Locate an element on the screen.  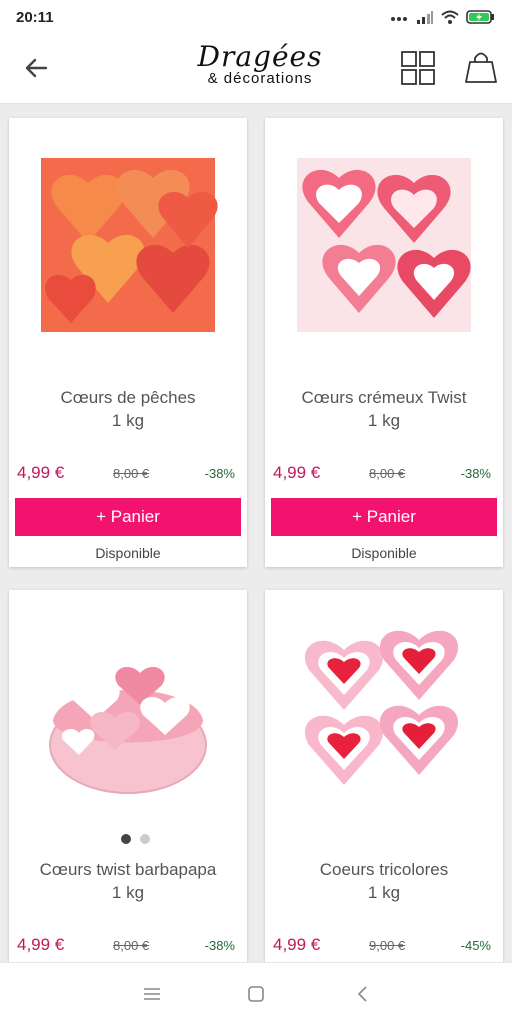
menu-icon is located at coordinates (152, 994).